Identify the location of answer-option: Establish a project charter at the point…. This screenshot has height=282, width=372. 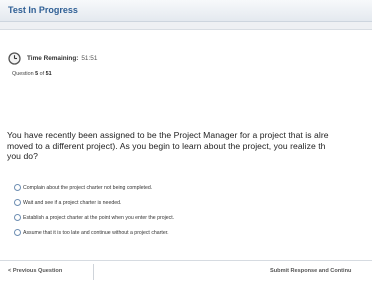
(94, 217).